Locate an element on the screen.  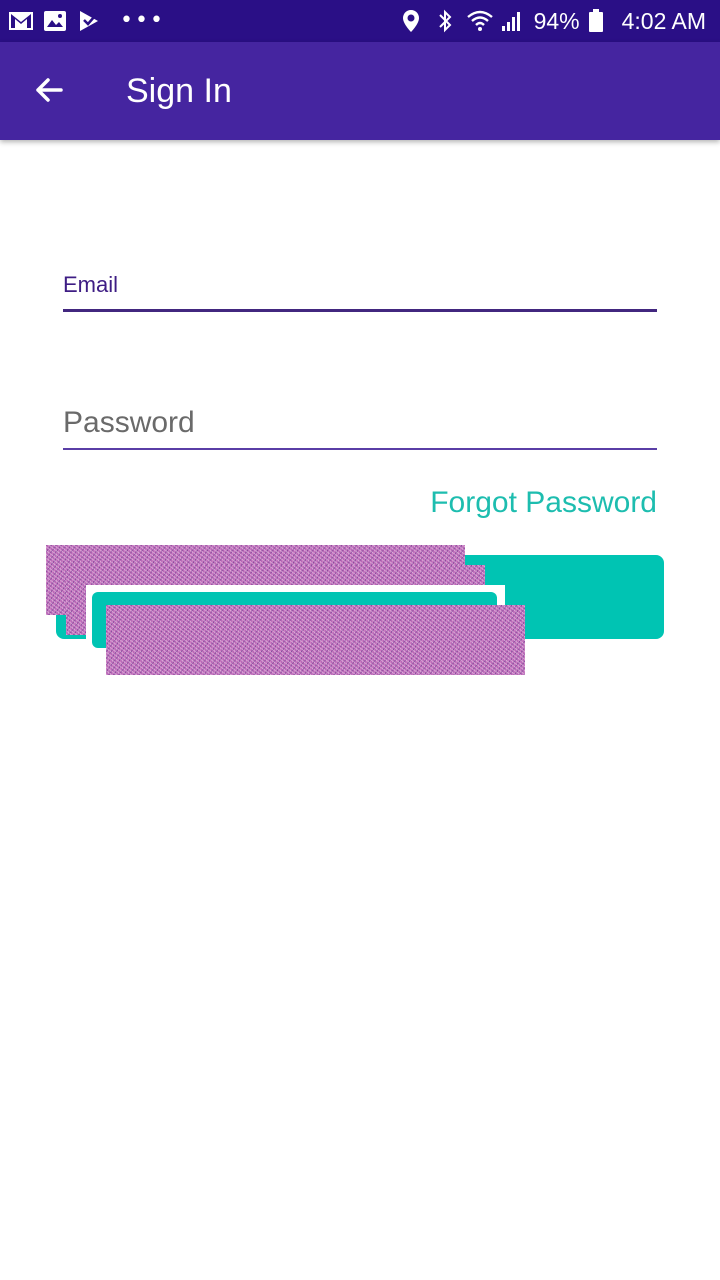
page-title: Sign In is located at coordinates (179, 91).